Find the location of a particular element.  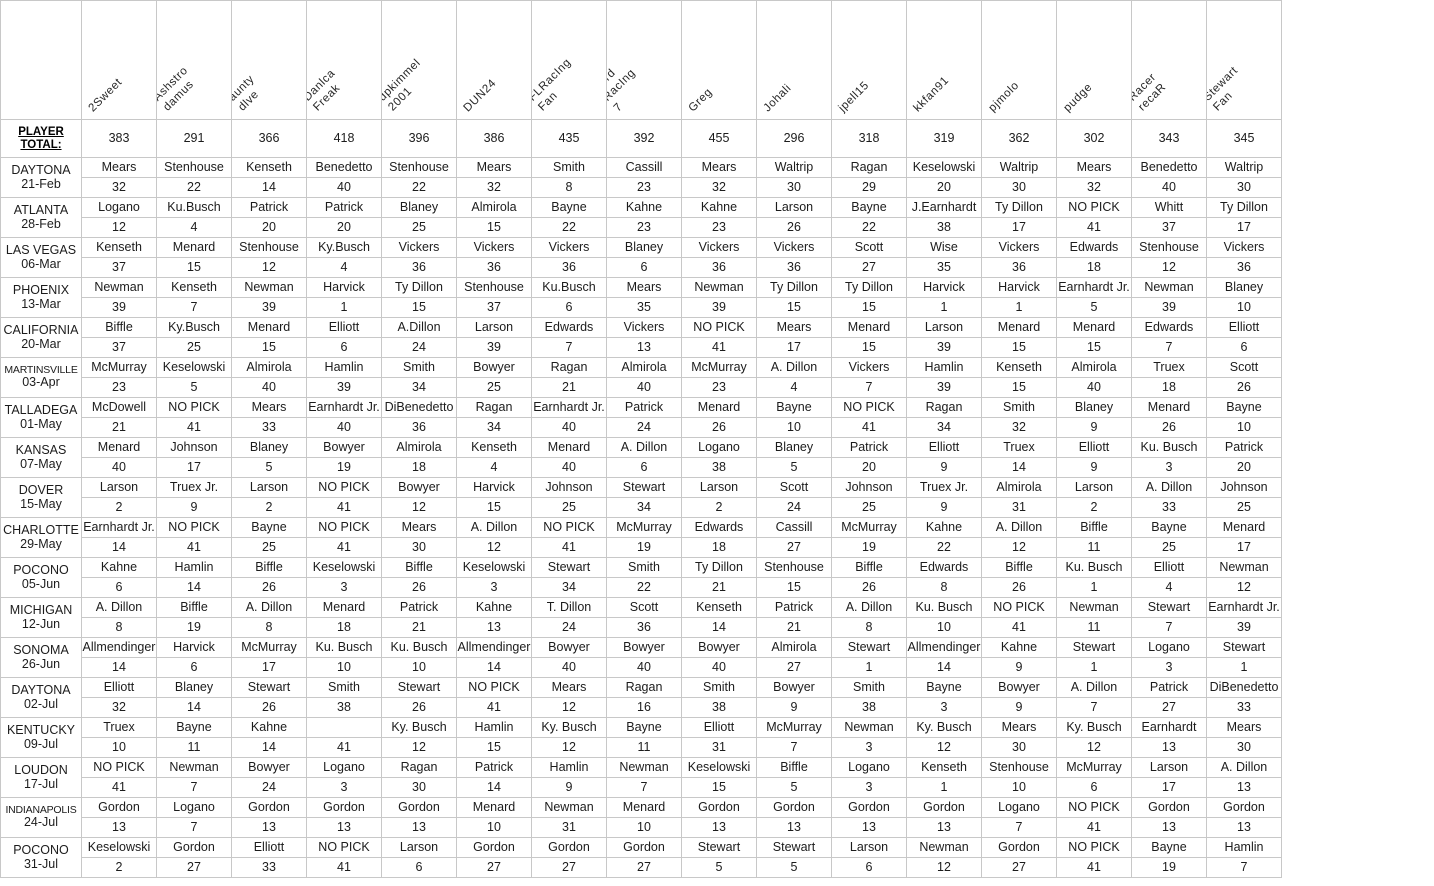

driver-score-cell: 34 is located at coordinates (944, 427).